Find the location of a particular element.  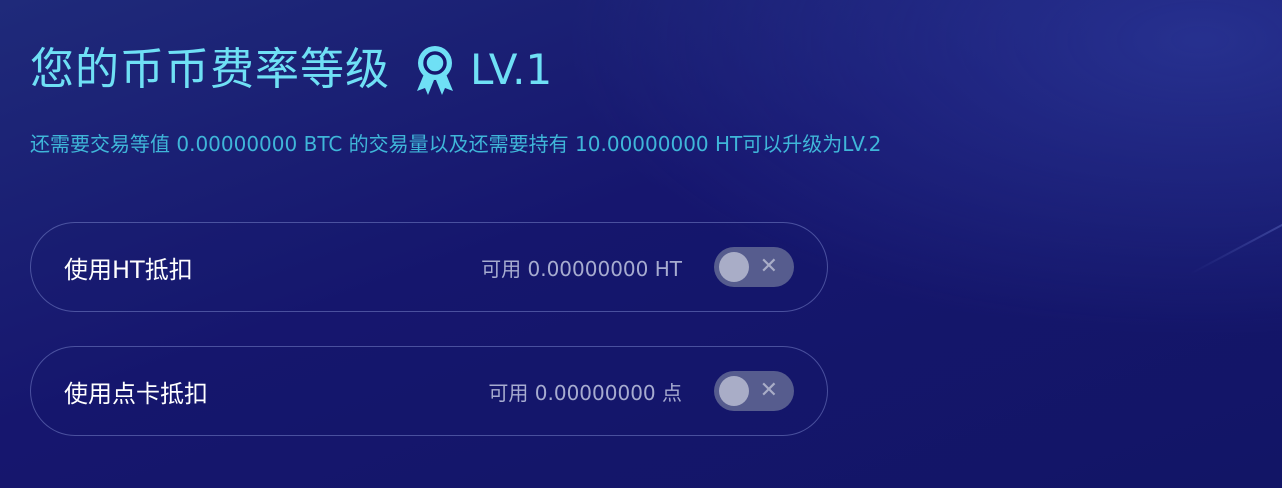

ht-deduction-label: 使用HT抵扣 is located at coordinates (128, 269).